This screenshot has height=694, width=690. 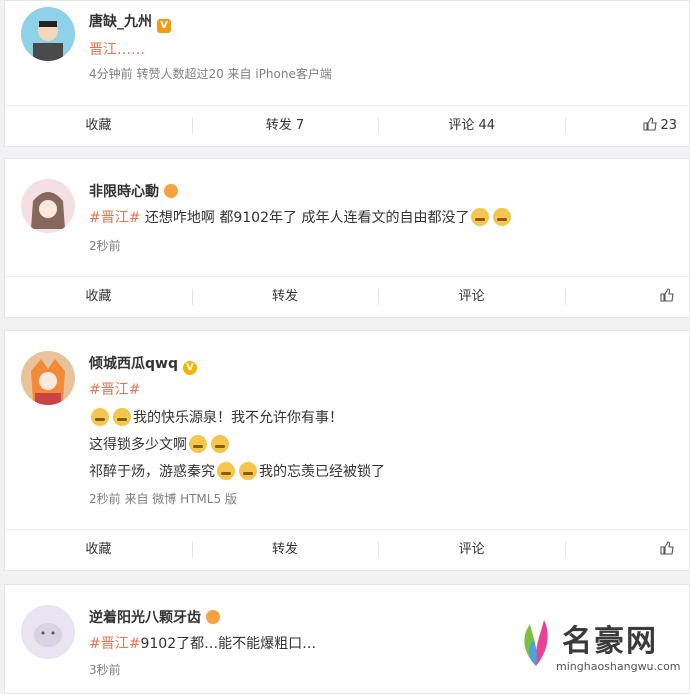 What do you see at coordinates (154, 617) in the screenshot?
I see `user-name: 逆着阳光八颗牙齿` at bounding box center [154, 617].